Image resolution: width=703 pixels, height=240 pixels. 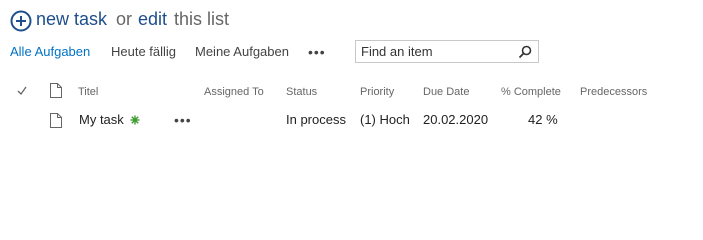 What do you see at coordinates (531, 92) in the screenshot?
I see `column-header-percent-complete: % Complete` at bounding box center [531, 92].